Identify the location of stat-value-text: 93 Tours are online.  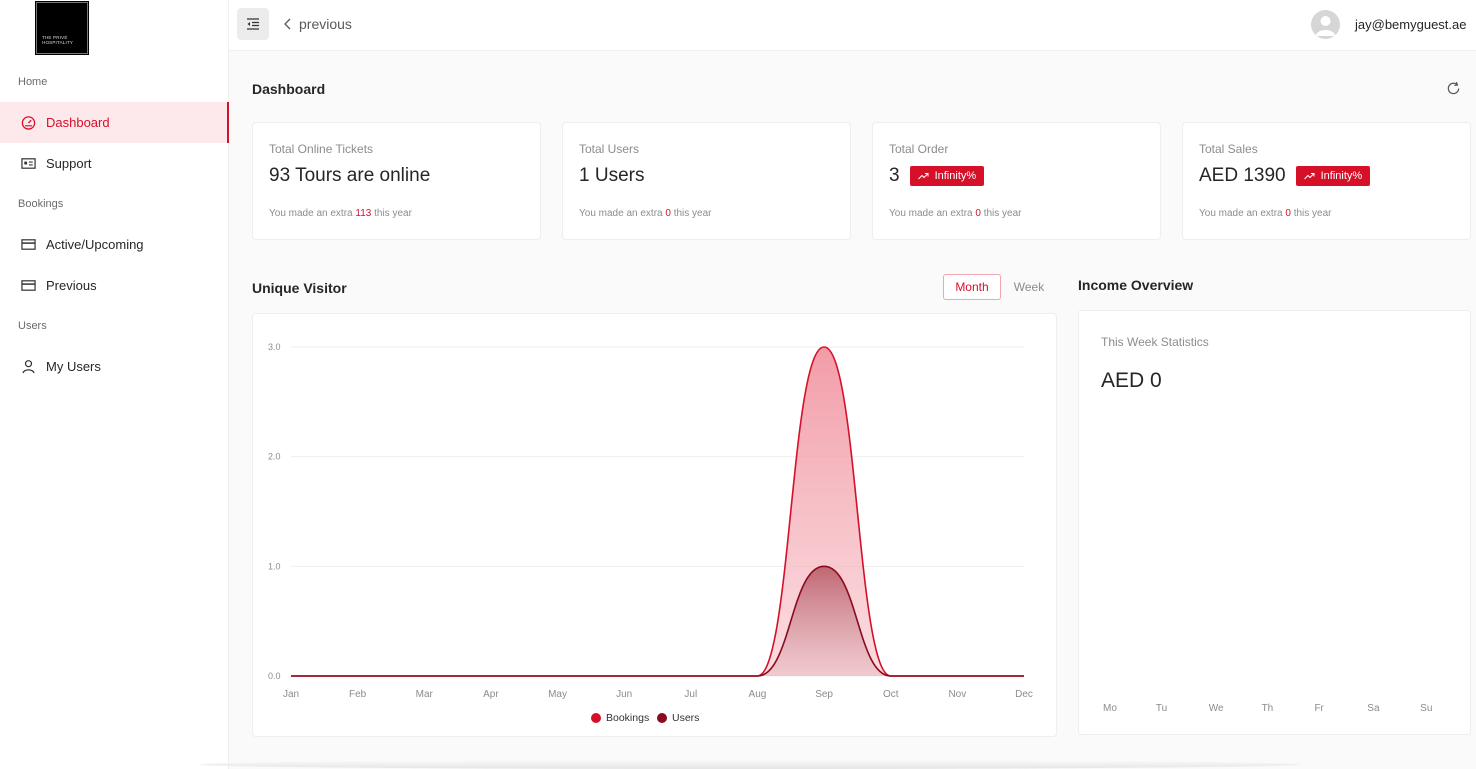
(350, 175).